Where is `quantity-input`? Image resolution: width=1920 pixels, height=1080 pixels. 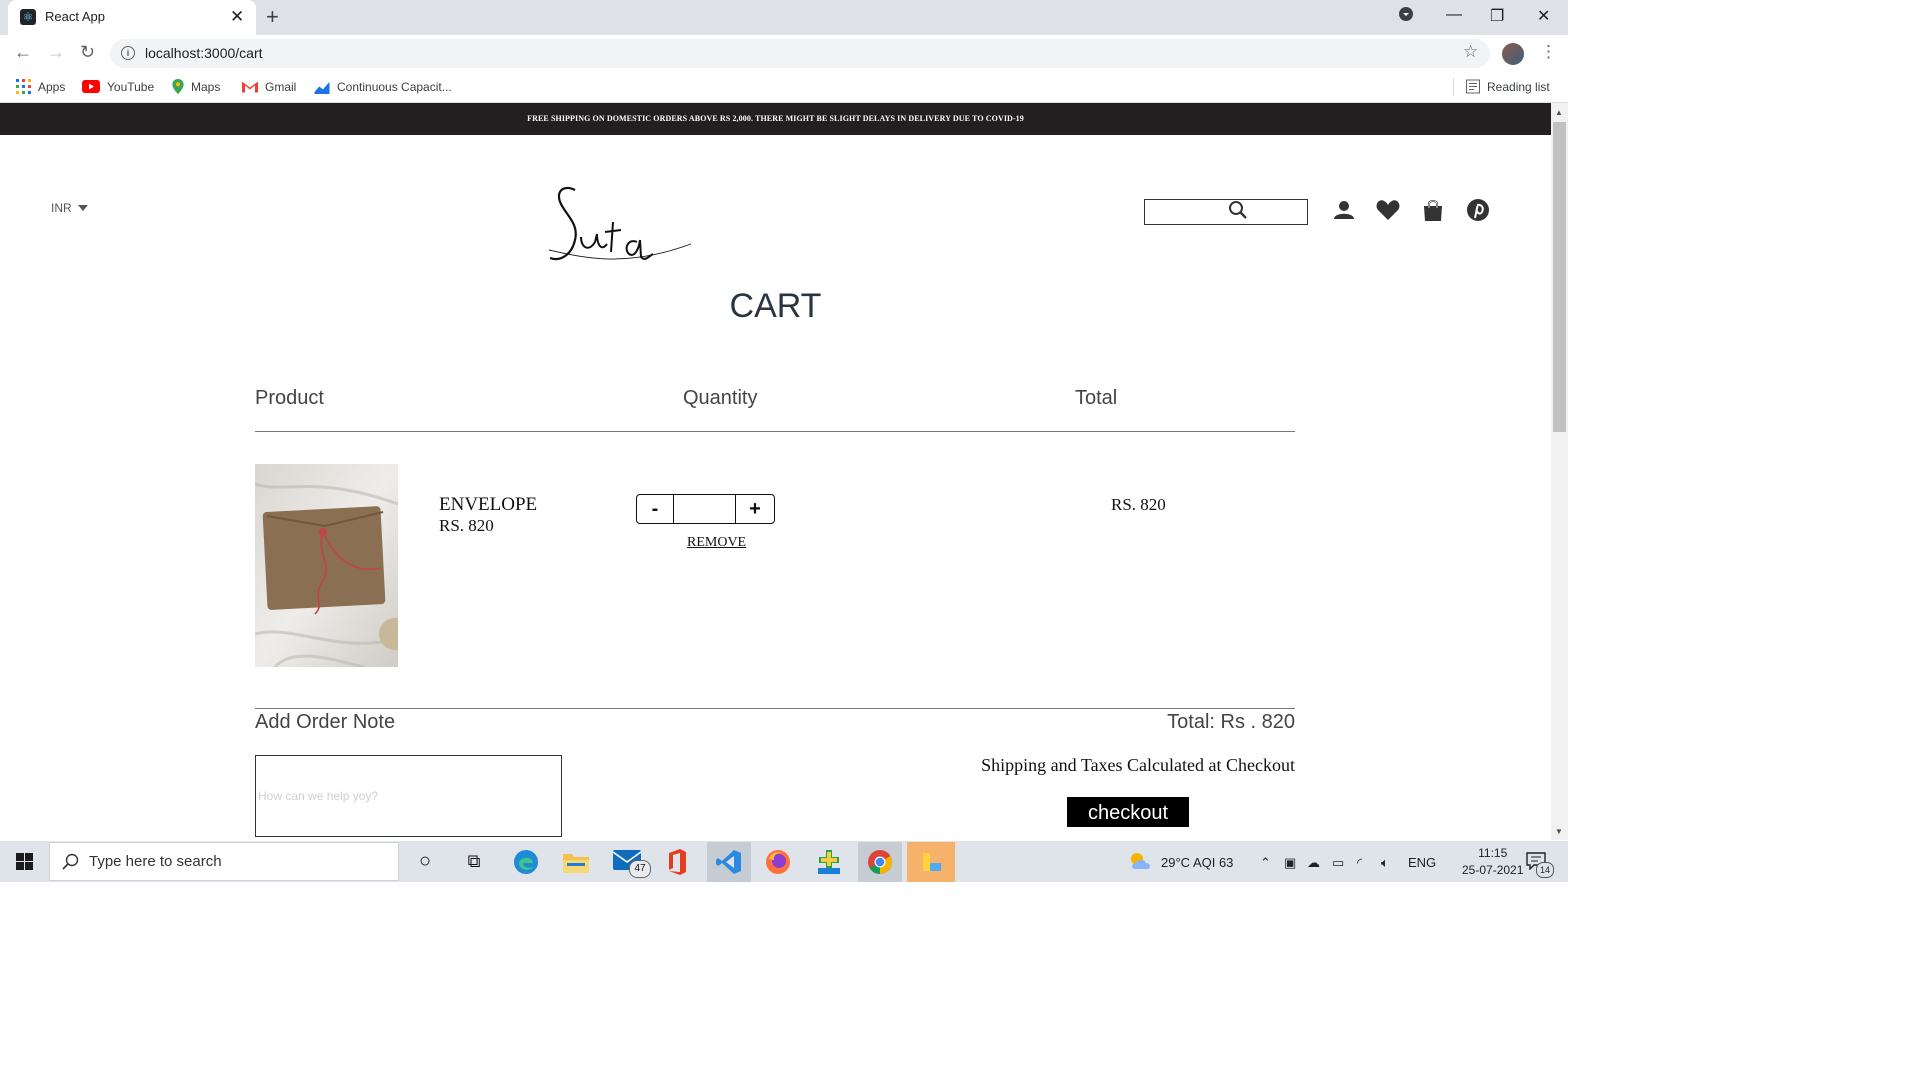 quantity-input is located at coordinates (704, 509).